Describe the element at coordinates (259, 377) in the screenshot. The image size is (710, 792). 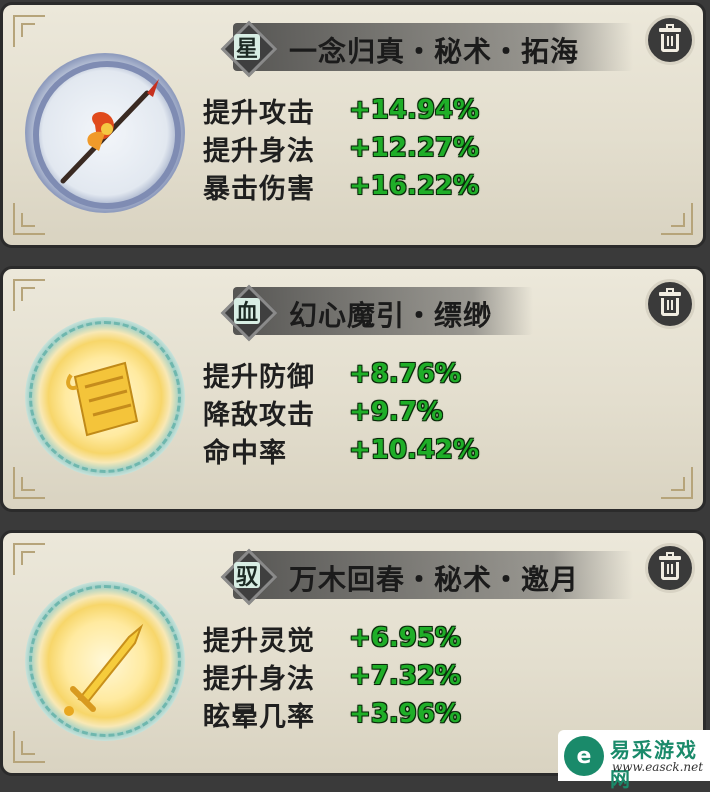
I see `stat-name: 提升防御` at that location.